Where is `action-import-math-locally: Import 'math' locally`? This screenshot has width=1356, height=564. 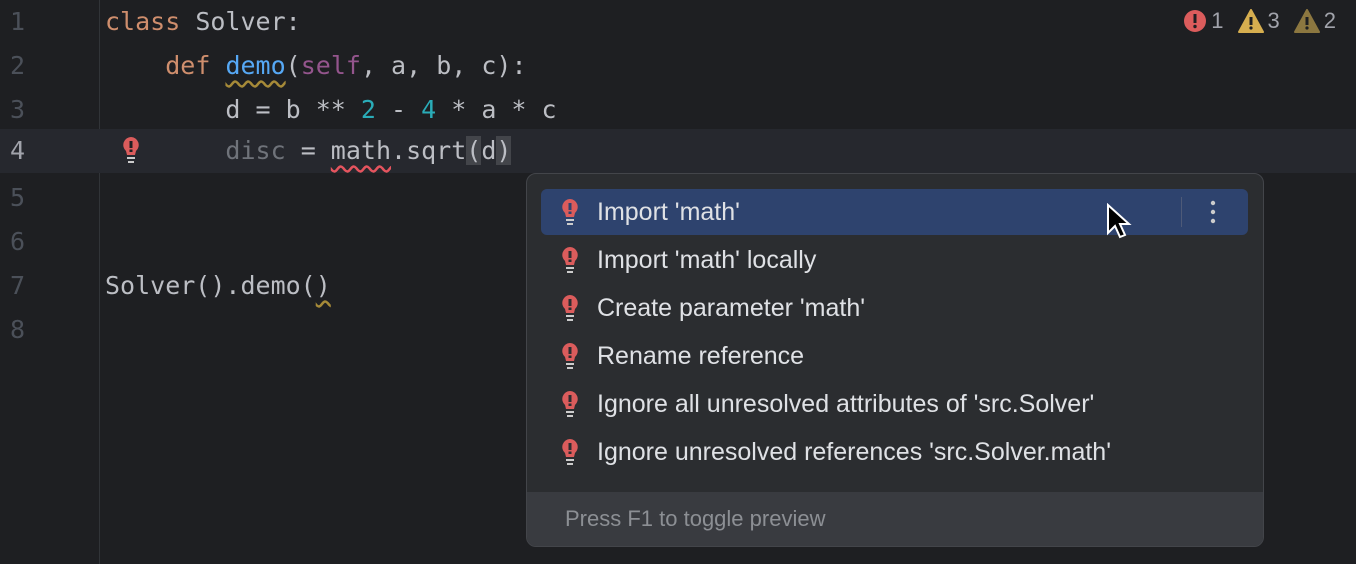 action-import-math-locally: Import 'math' locally is located at coordinates (894, 260).